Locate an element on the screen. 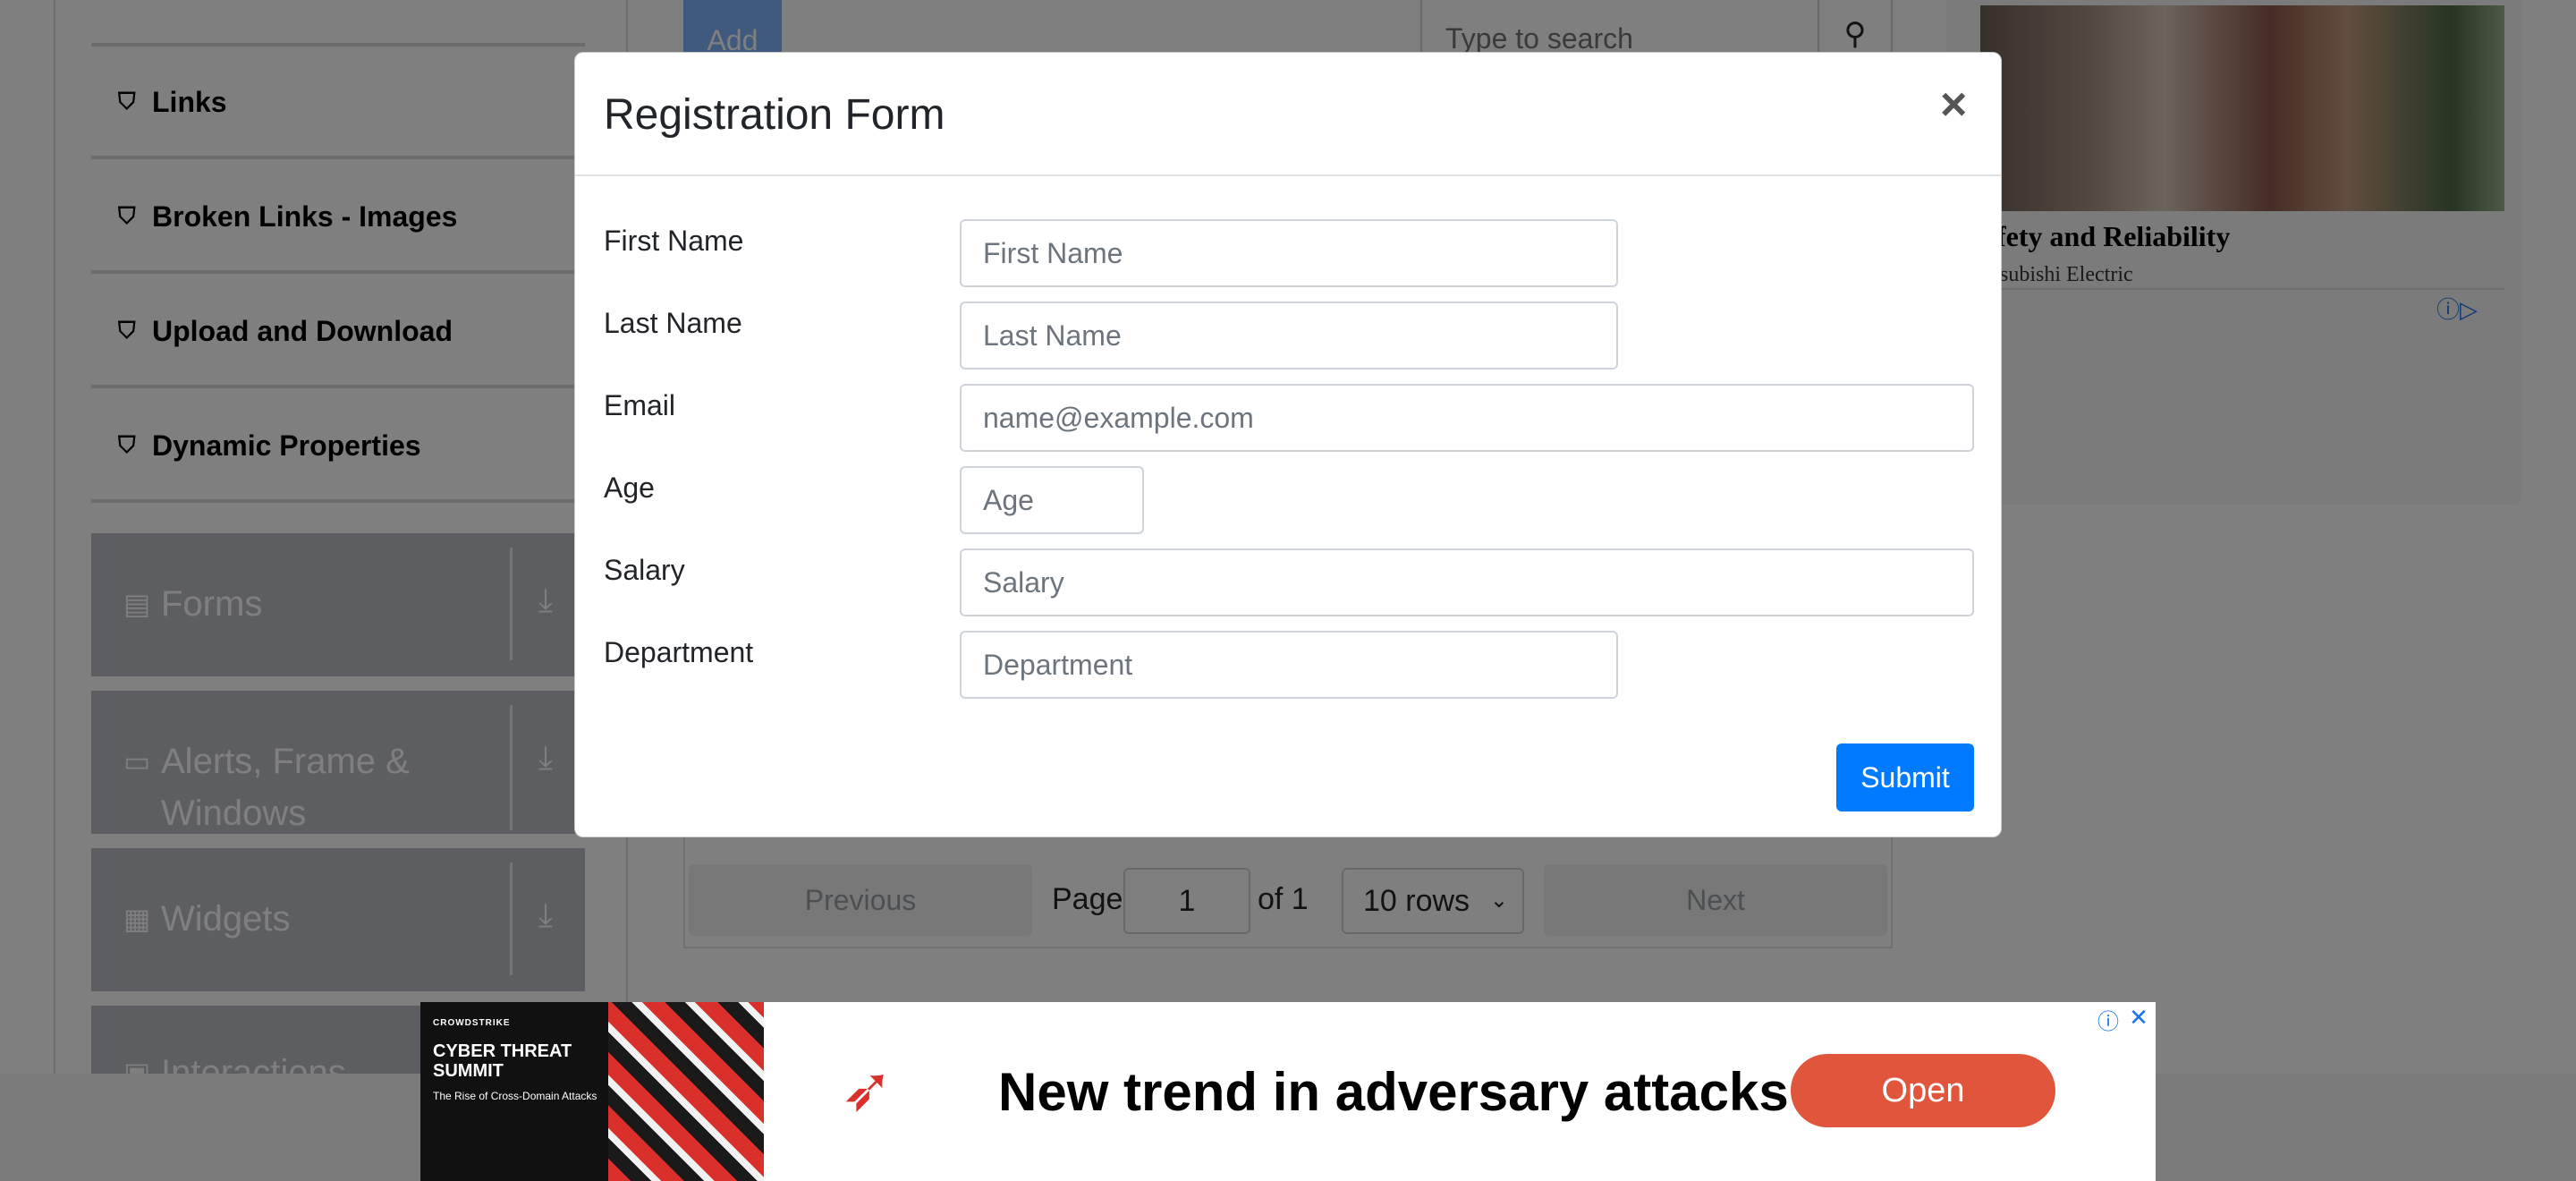  email-field is located at coordinates (1467, 418).